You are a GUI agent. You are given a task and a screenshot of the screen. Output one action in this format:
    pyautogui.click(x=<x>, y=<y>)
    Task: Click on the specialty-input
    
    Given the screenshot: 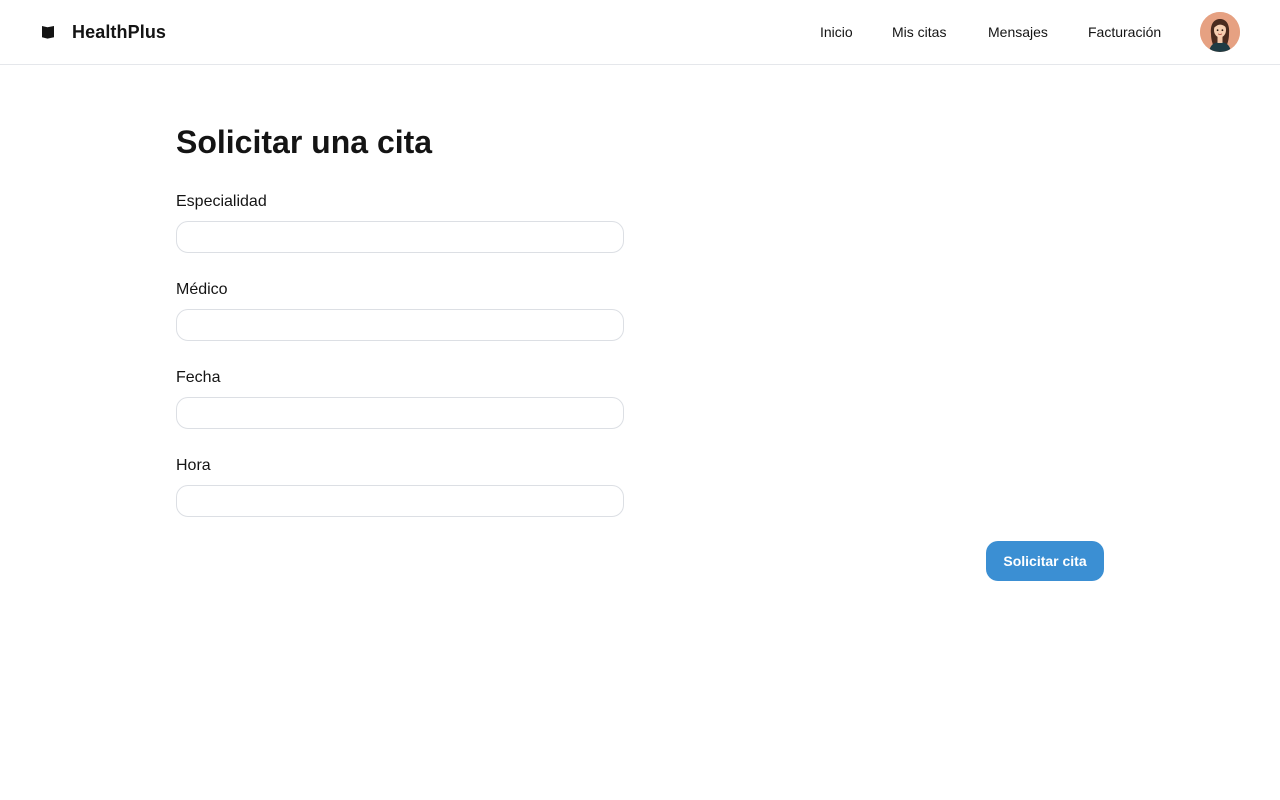 What is the action you would take?
    pyautogui.click(x=400, y=237)
    